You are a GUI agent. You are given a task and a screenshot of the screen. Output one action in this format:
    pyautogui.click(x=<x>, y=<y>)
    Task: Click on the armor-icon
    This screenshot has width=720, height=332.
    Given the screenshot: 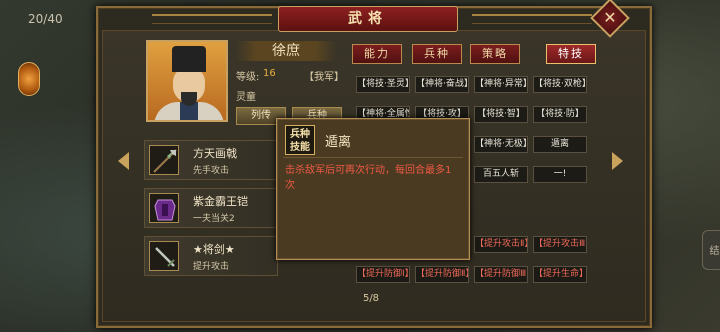 What is the action you would take?
    pyautogui.click(x=164, y=208)
    